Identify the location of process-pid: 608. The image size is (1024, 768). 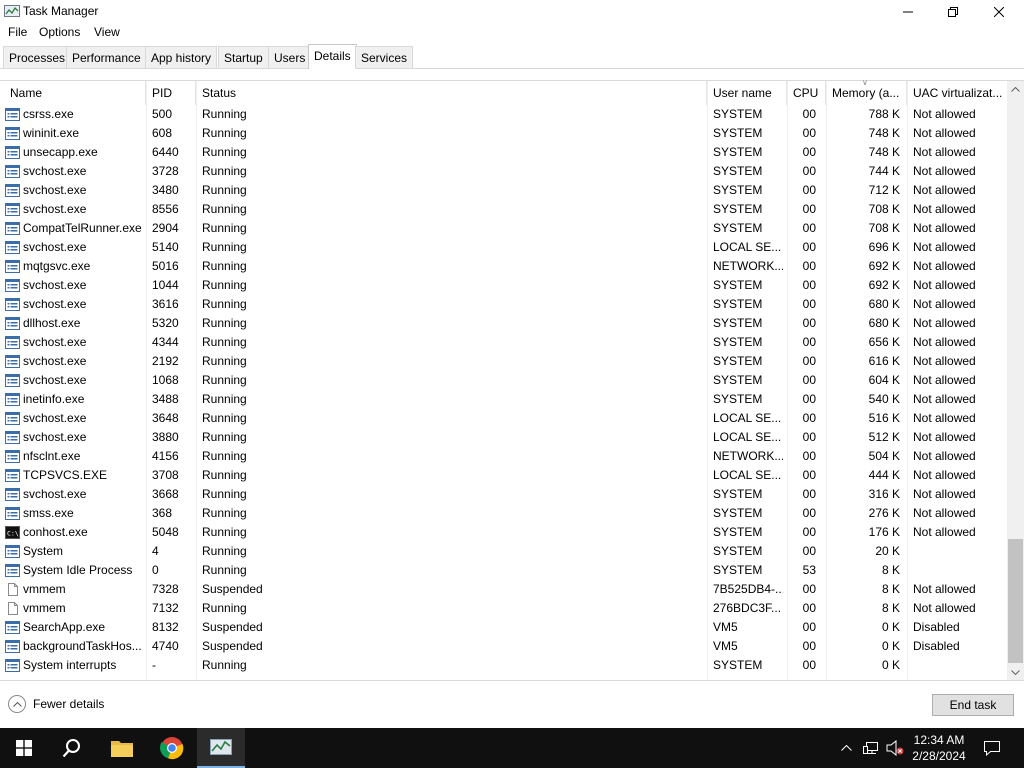
(162, 133).